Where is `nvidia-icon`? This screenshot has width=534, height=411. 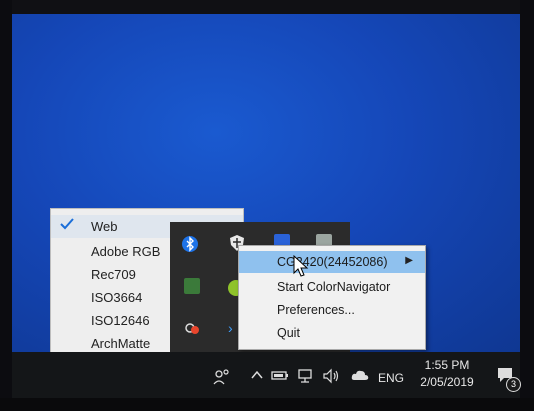
nvidia-icon is located at coordinates (192, 286).